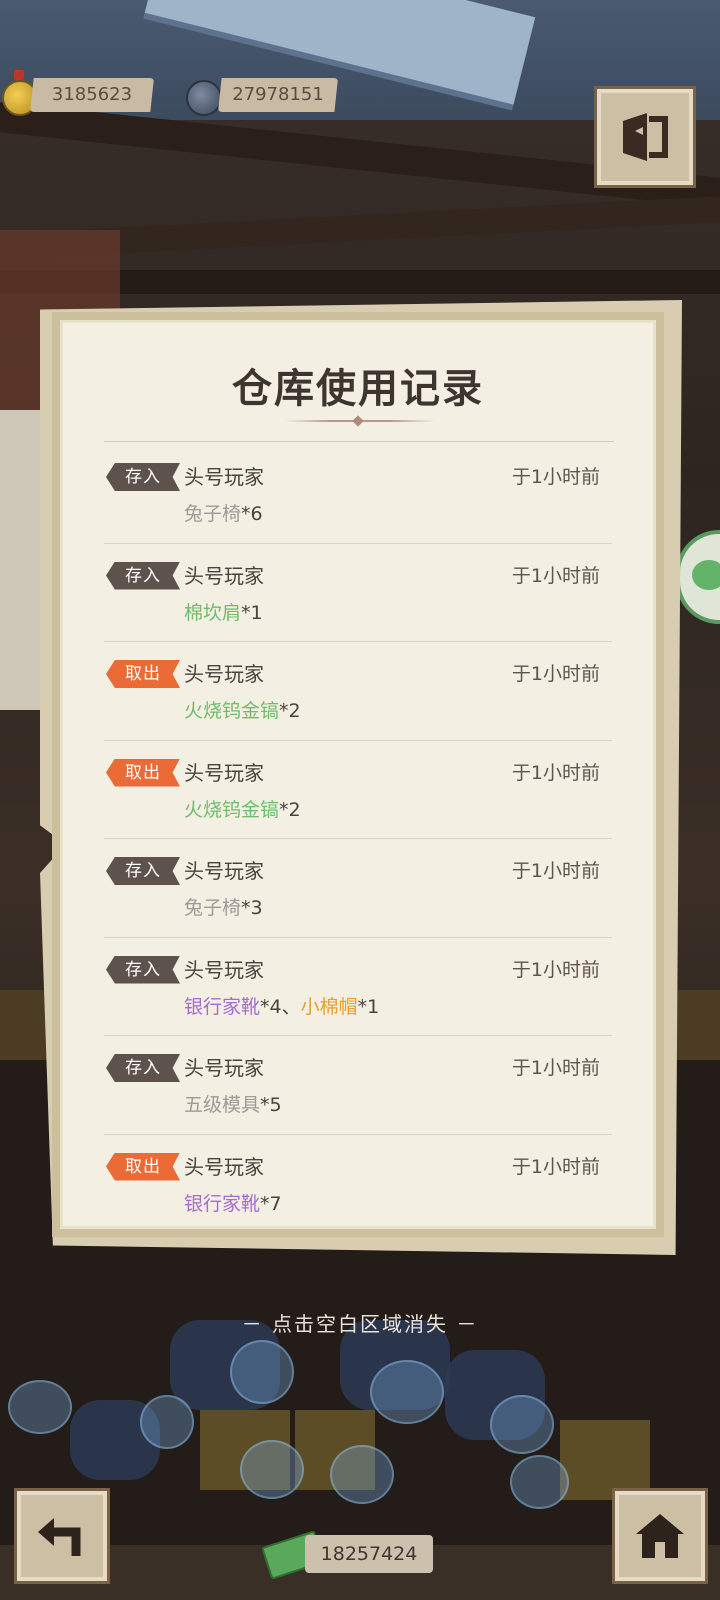  What do you see at coordinates (271, 1203) in the screenshot?
I see `item-quantity: *7` at bounding box center [271, 1203].